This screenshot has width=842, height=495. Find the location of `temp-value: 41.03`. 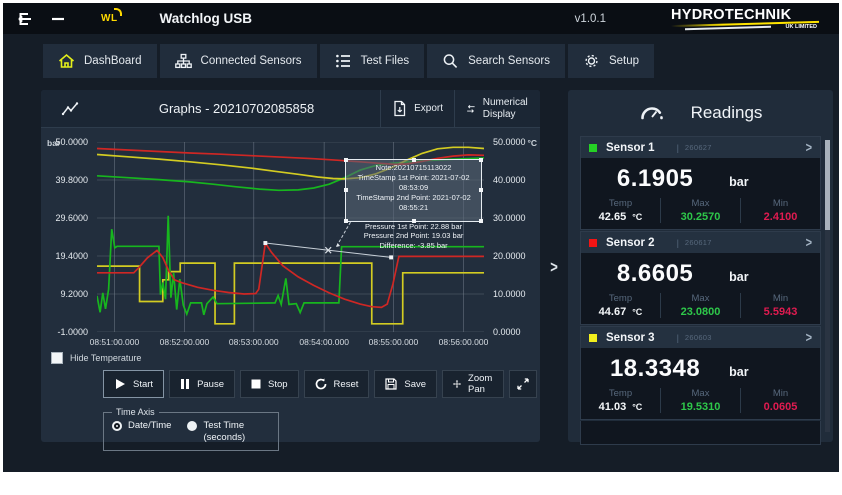

temp-value: 41.03 is located at coordinates (613, 407).